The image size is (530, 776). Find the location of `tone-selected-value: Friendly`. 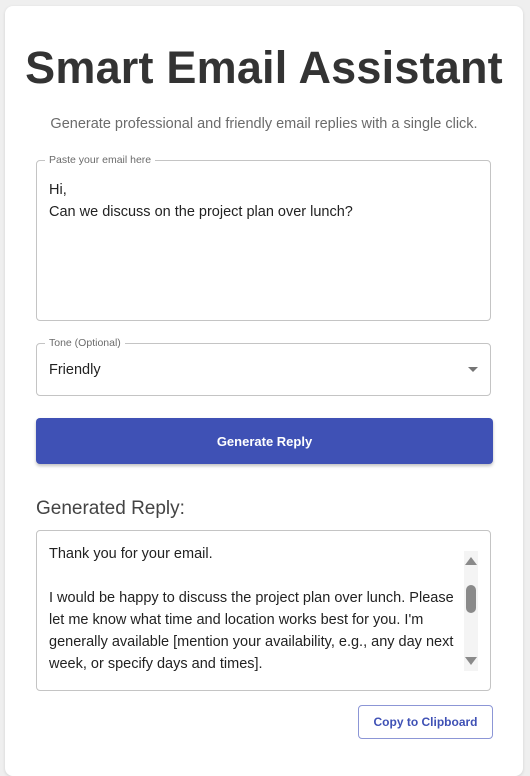

tone-selected-value: Friendly is located at coordinates (75, 370).